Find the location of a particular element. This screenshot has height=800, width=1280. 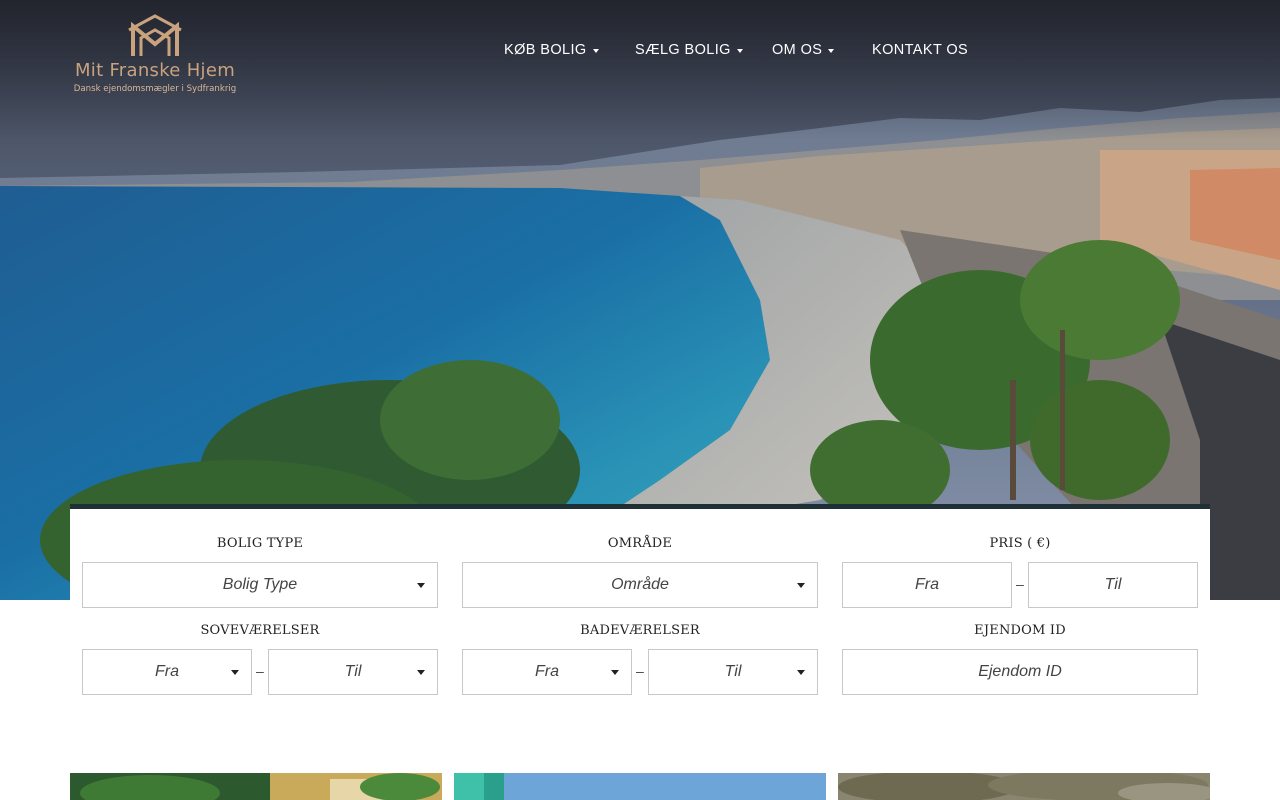

nav-item-sell: SÆLG BOLIG is located at coordinates (689, 50).